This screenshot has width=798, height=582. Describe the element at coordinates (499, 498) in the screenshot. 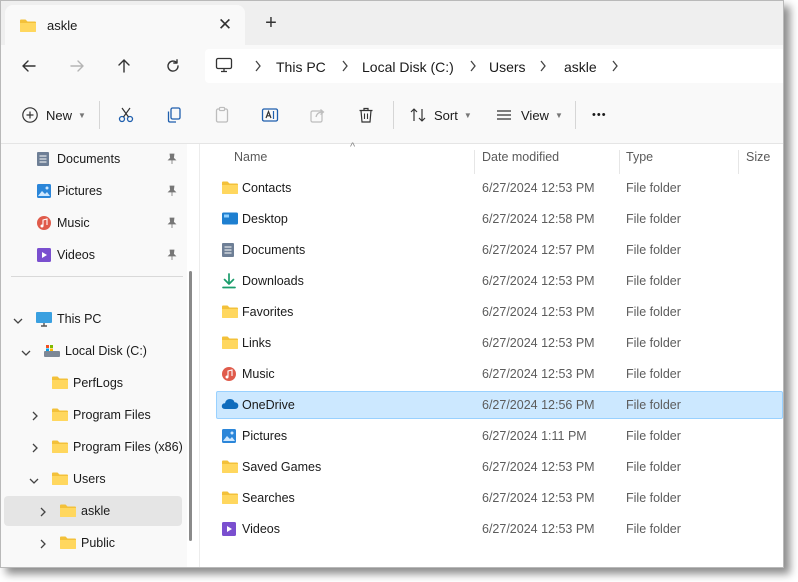

I see `table-row: Searches 6/27/2024 12:53 PM File folder` at that location.